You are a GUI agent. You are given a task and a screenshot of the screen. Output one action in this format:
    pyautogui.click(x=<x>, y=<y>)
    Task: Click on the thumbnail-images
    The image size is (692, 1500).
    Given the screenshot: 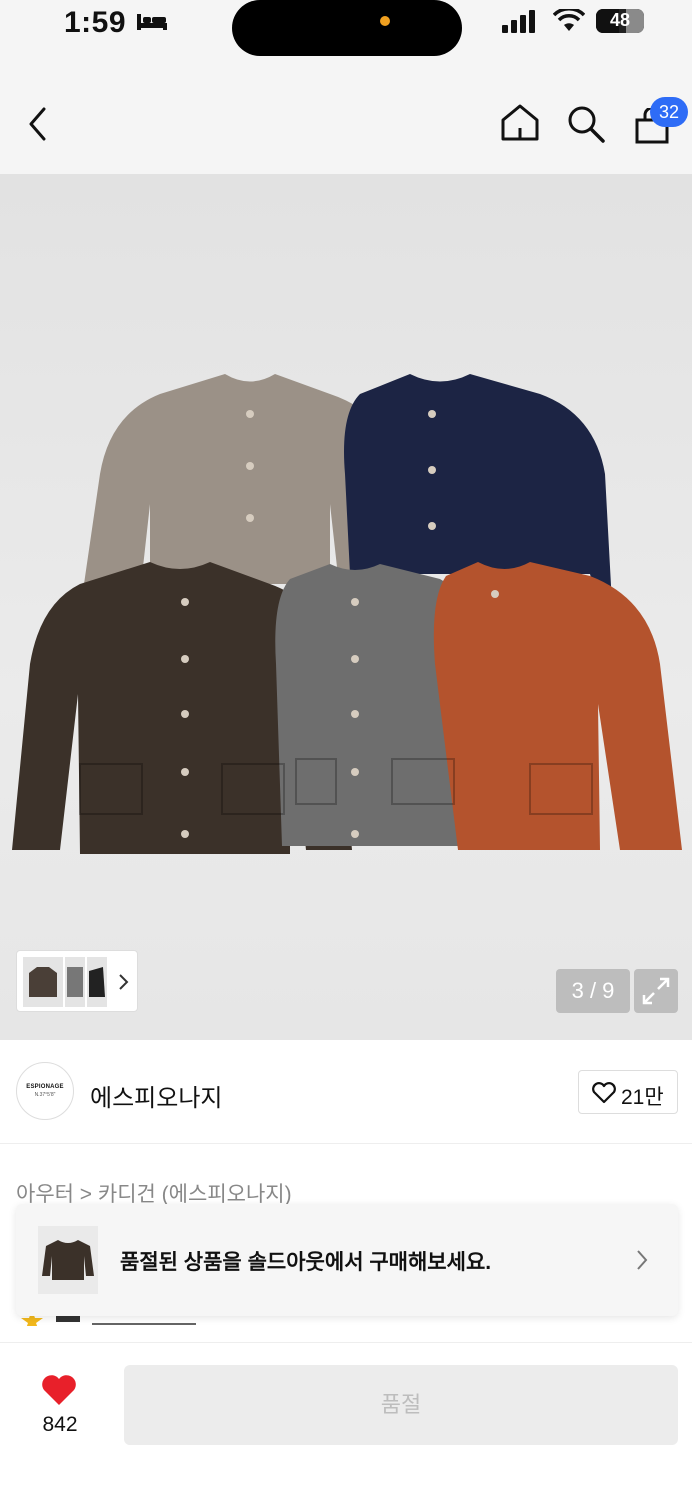 What is the action you would take?
    pyautogui.click(x=78, y=982)
    